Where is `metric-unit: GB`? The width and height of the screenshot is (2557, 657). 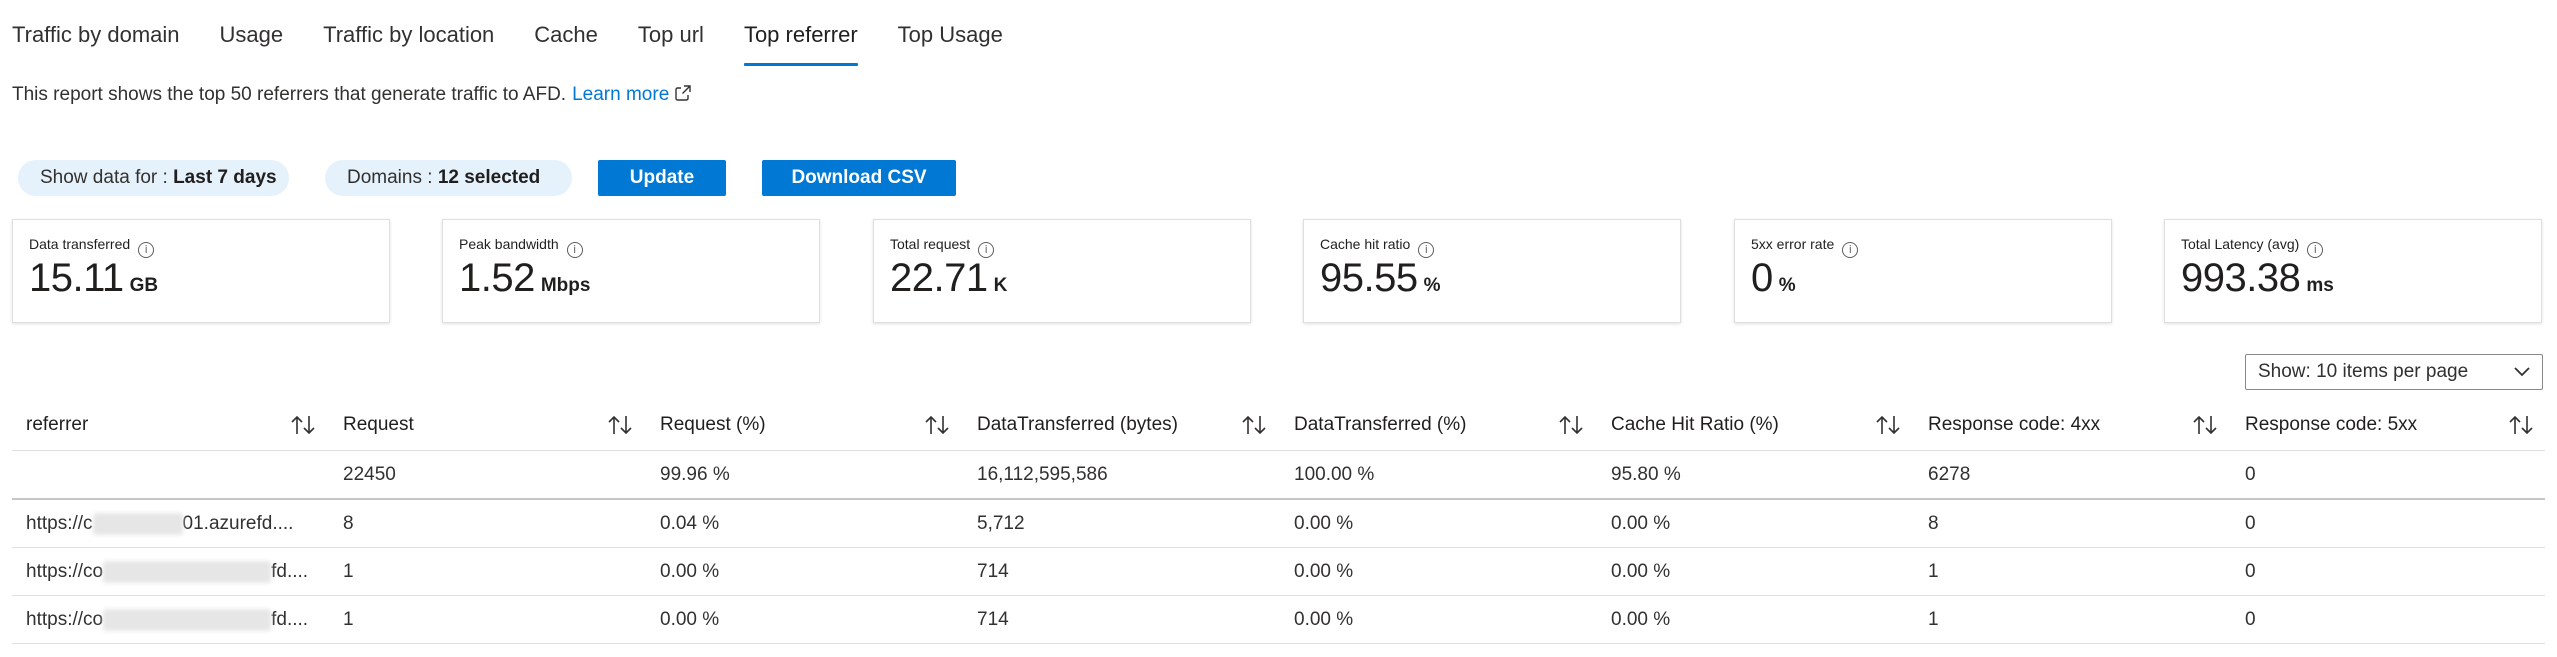
metric-unit: GB is located at coordinates (144, 285).